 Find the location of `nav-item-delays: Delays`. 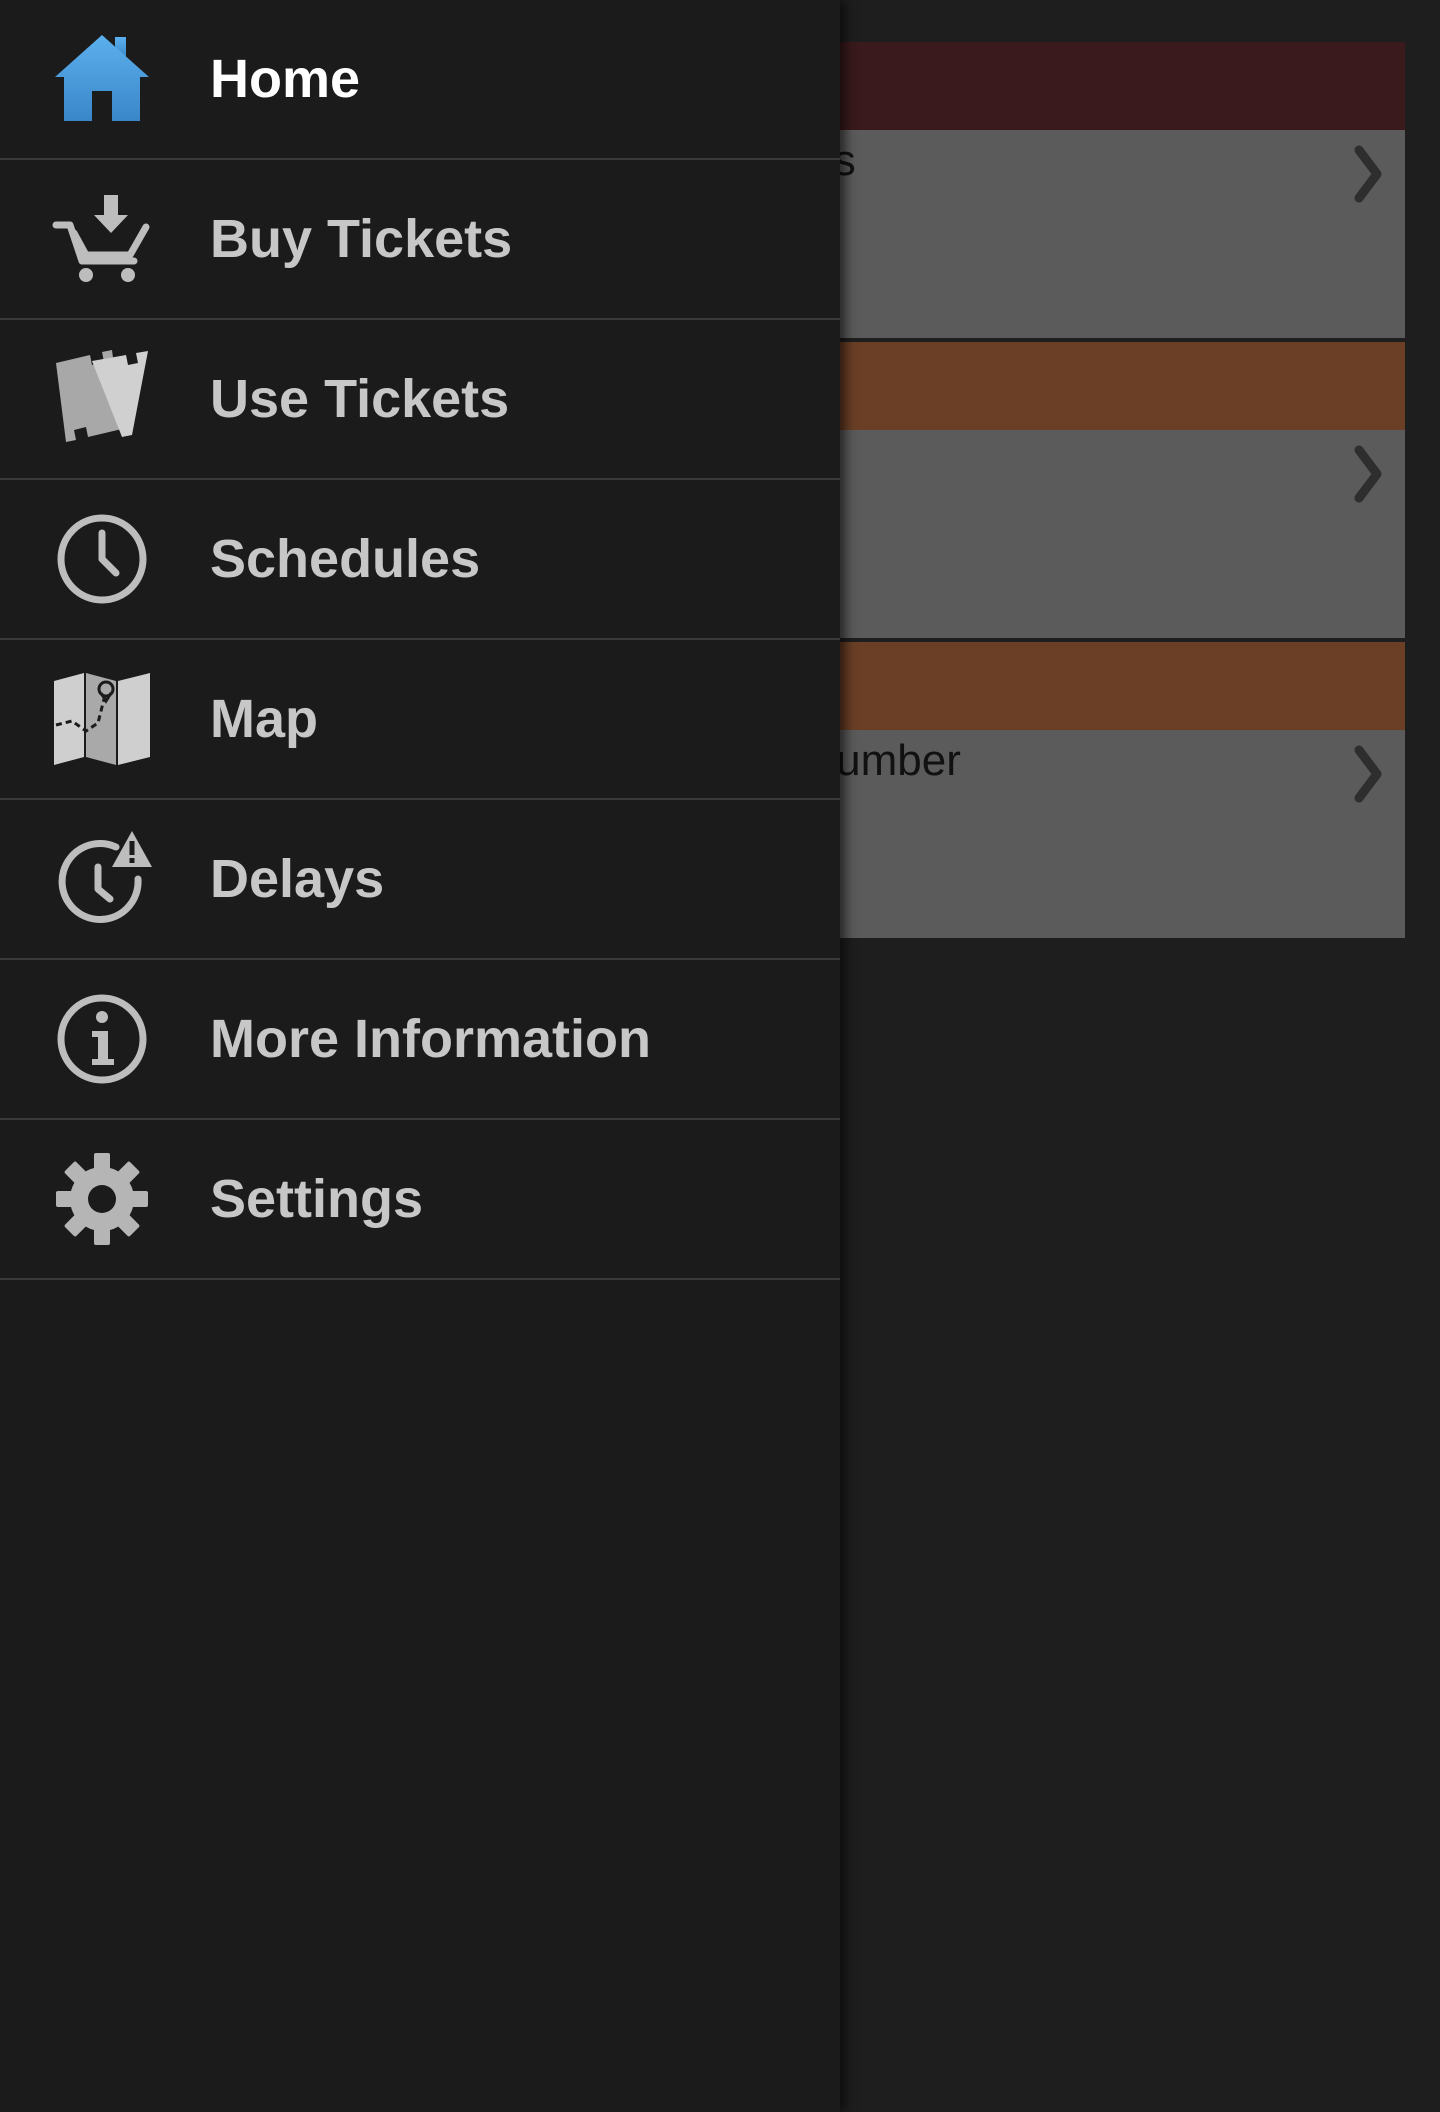

nav-item-delays: Delays is located at coordinates (420, 880).